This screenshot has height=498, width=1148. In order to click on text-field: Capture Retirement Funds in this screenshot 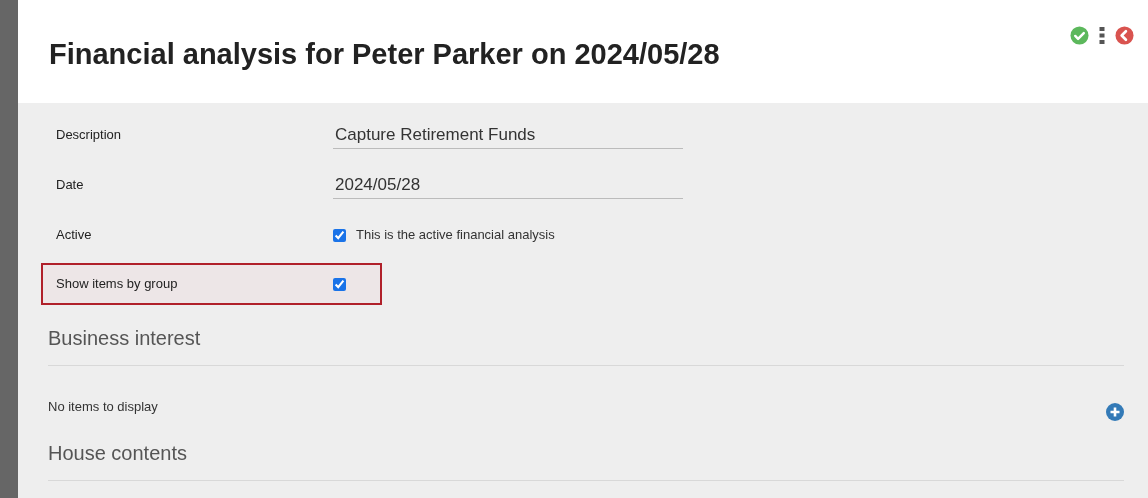, I will do `click(508, 135)`.